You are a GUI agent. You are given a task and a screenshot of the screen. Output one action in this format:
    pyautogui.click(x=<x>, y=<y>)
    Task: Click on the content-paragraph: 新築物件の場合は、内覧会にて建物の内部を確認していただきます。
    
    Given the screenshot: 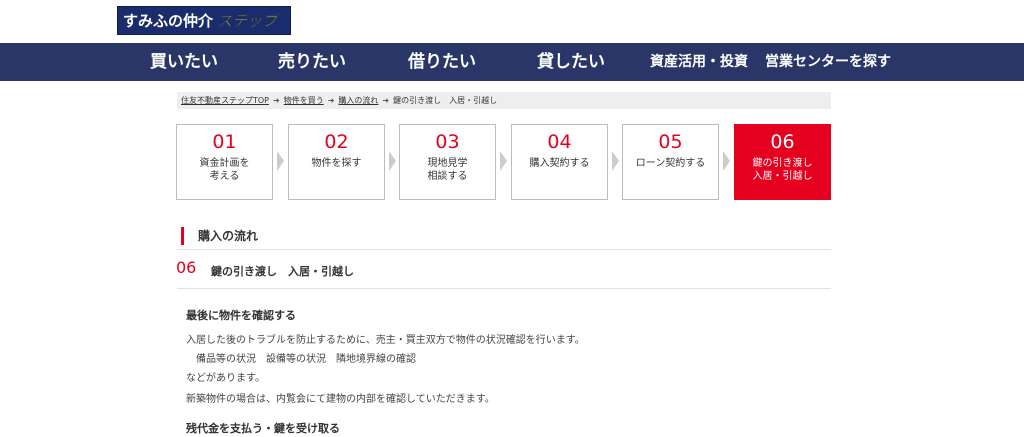 What is the action you would take?
    pyautogui.click(x=340, y=399)
    